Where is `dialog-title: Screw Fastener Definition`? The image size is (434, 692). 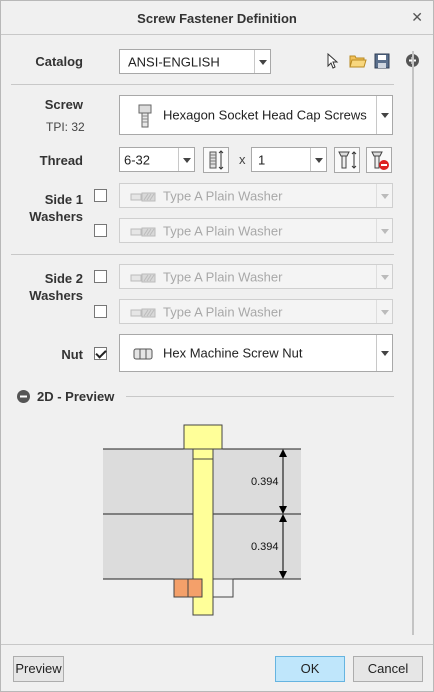 dialog-title: Screw Fastener Definition is located at coordinates (217, 18).